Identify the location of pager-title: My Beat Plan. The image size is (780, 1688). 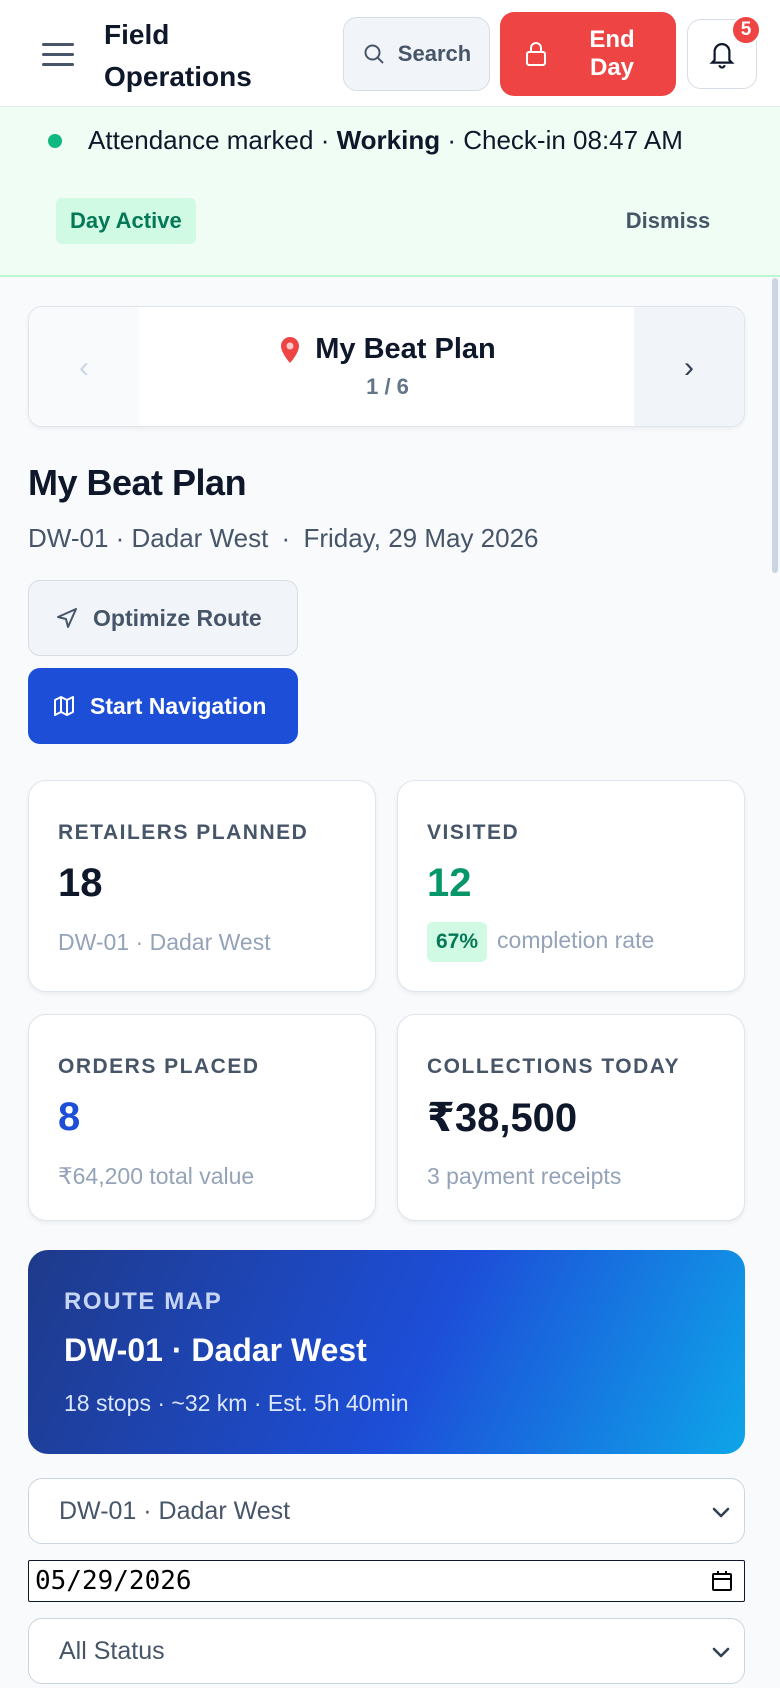
(405, 349).